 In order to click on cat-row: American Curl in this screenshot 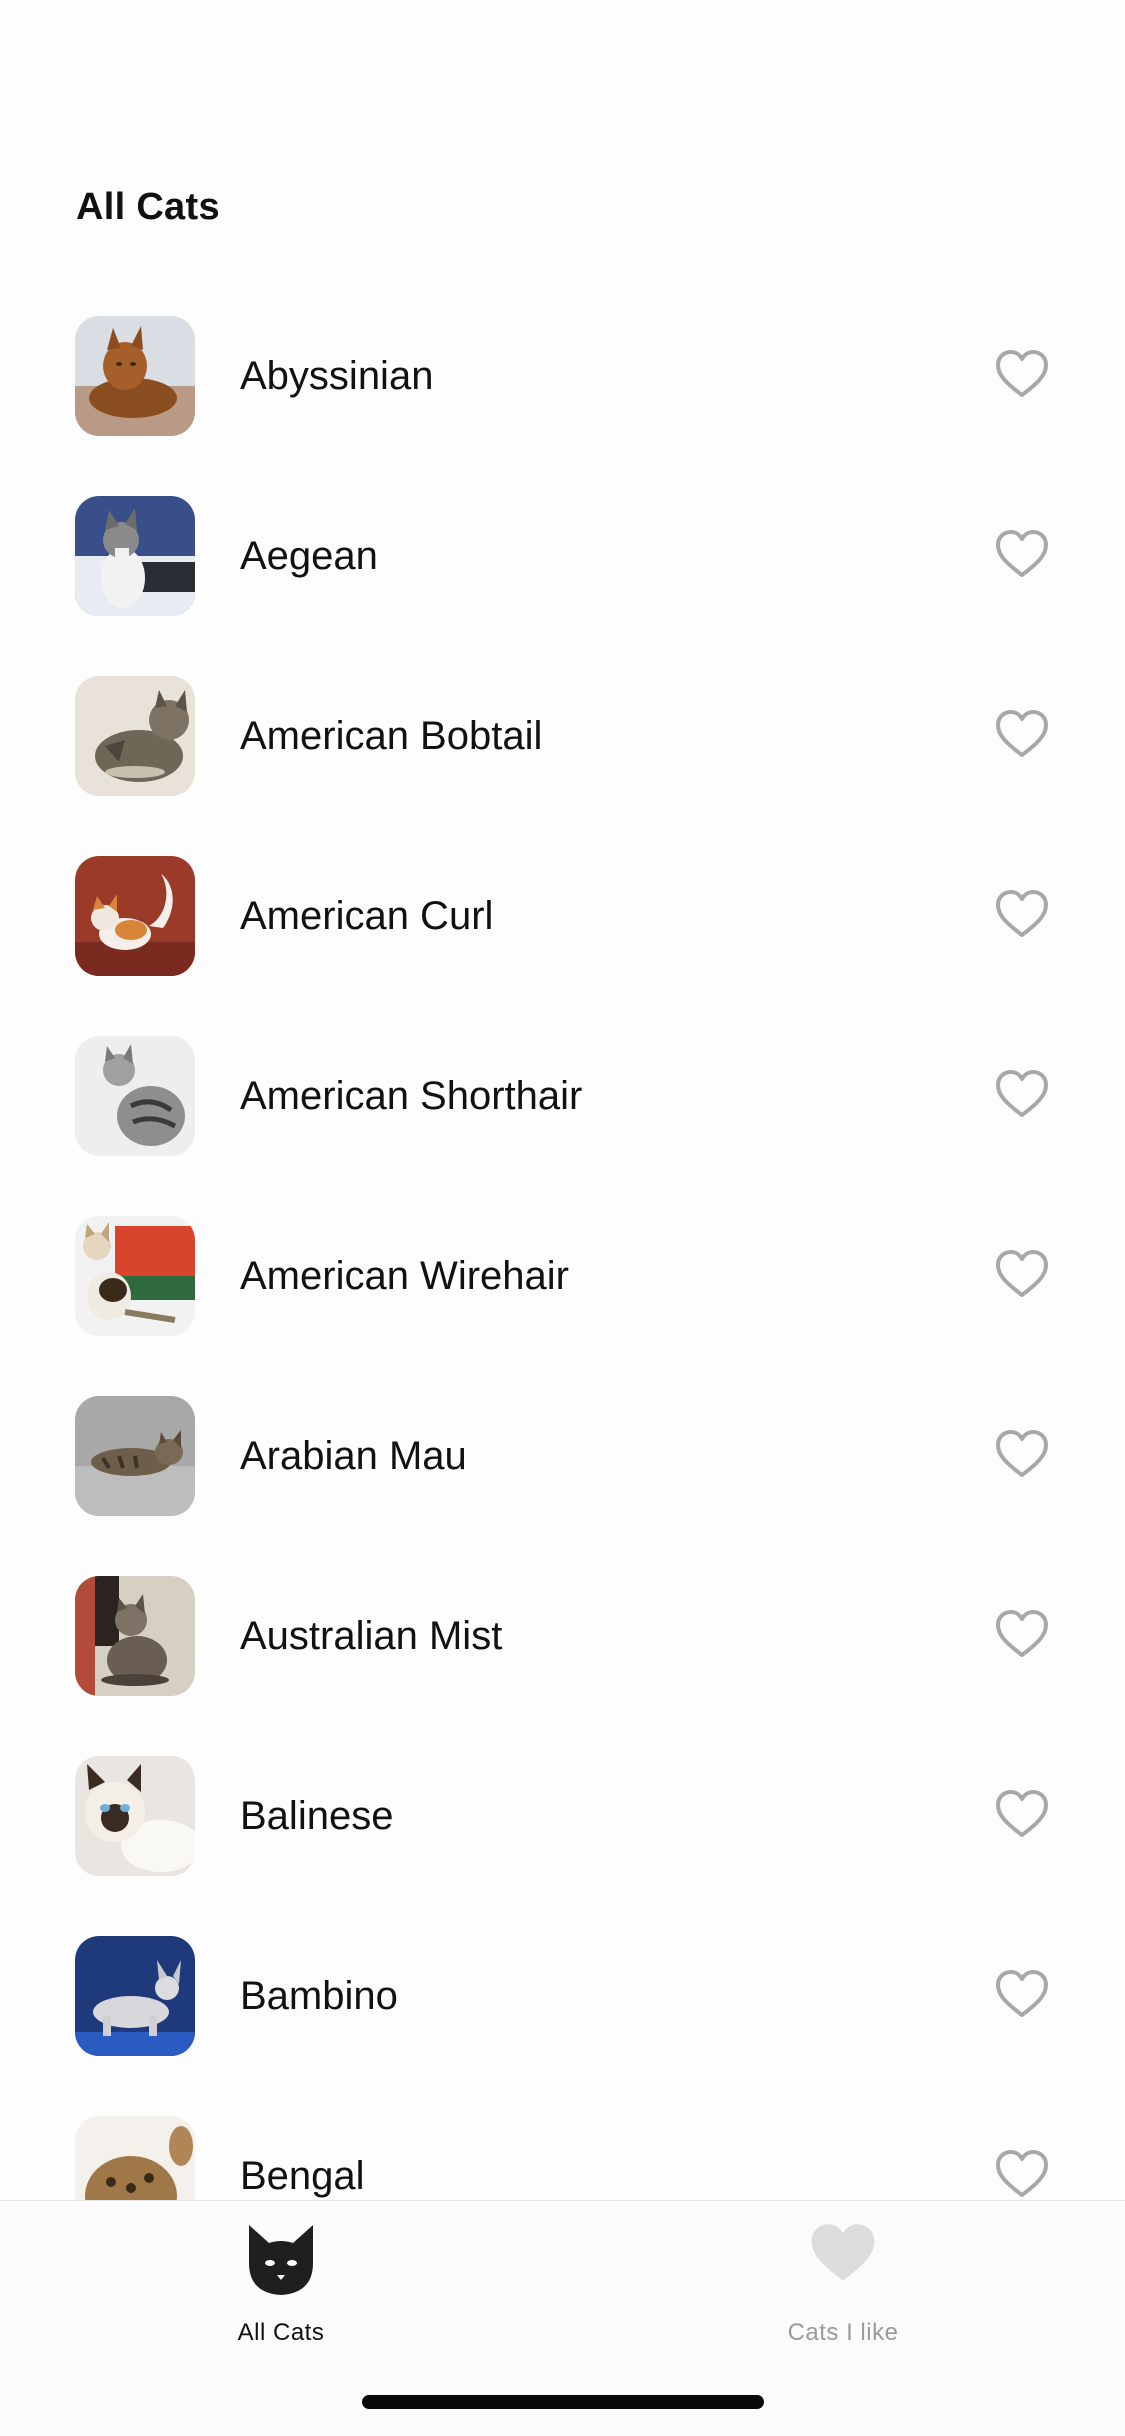, I will do `click(562, 946)`.